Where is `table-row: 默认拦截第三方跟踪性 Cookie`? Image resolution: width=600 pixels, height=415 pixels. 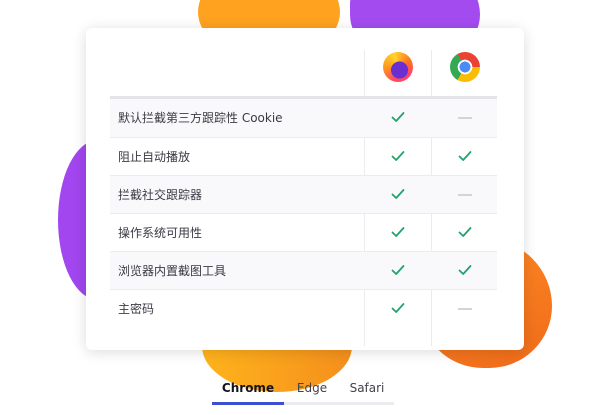
table-row: 默认拦截第三方跟踪性 Cookie is located at coordinates (303, 118).